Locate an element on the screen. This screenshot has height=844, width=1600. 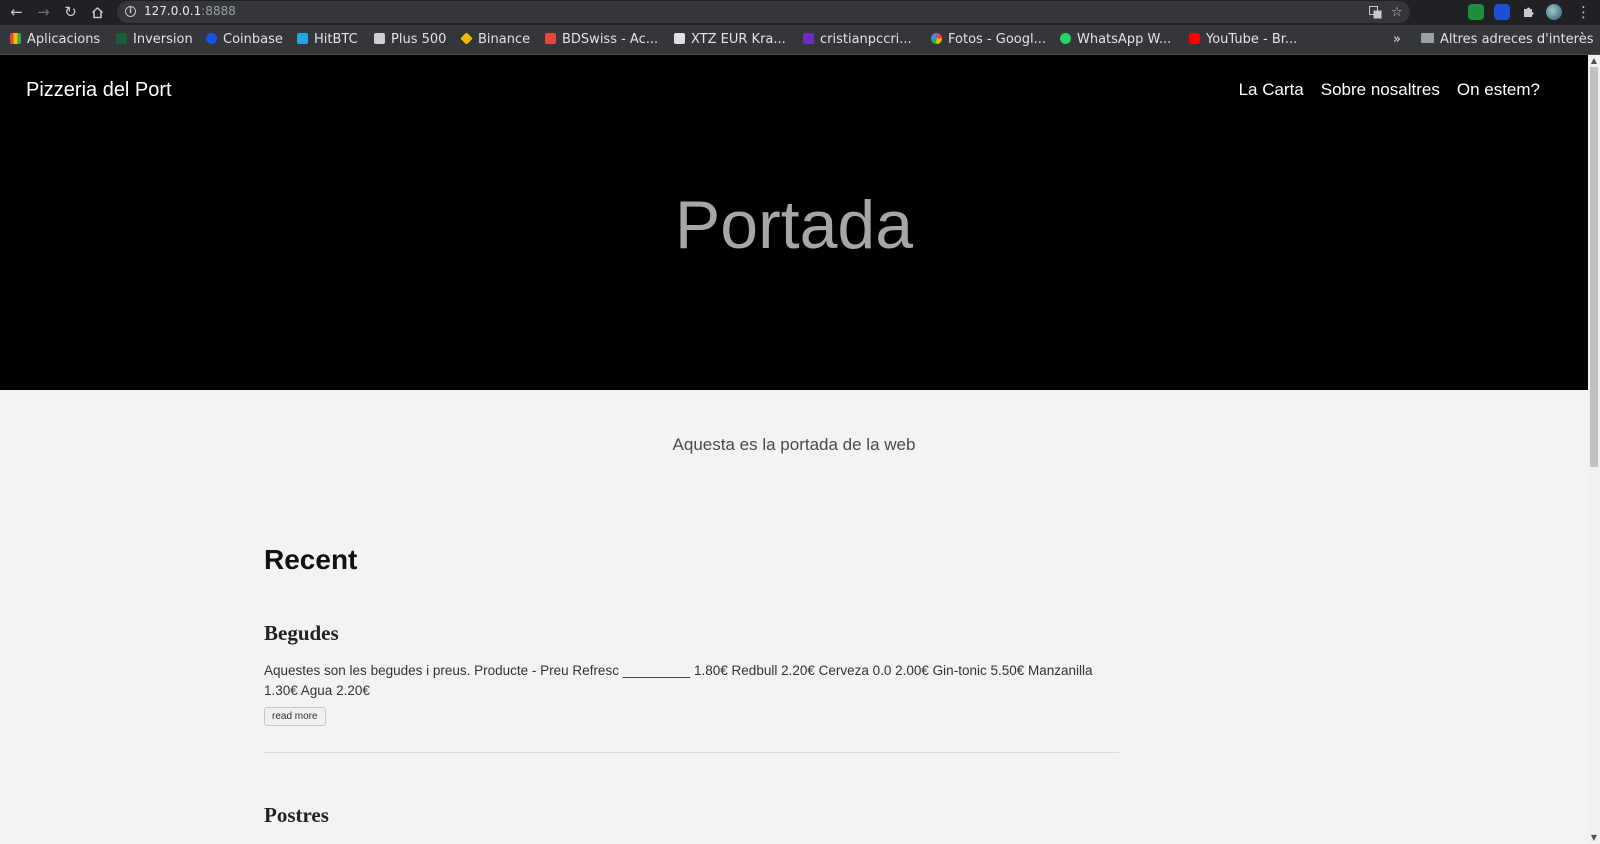
bookmark-label: Inversion is located at coordinates (163, 39).